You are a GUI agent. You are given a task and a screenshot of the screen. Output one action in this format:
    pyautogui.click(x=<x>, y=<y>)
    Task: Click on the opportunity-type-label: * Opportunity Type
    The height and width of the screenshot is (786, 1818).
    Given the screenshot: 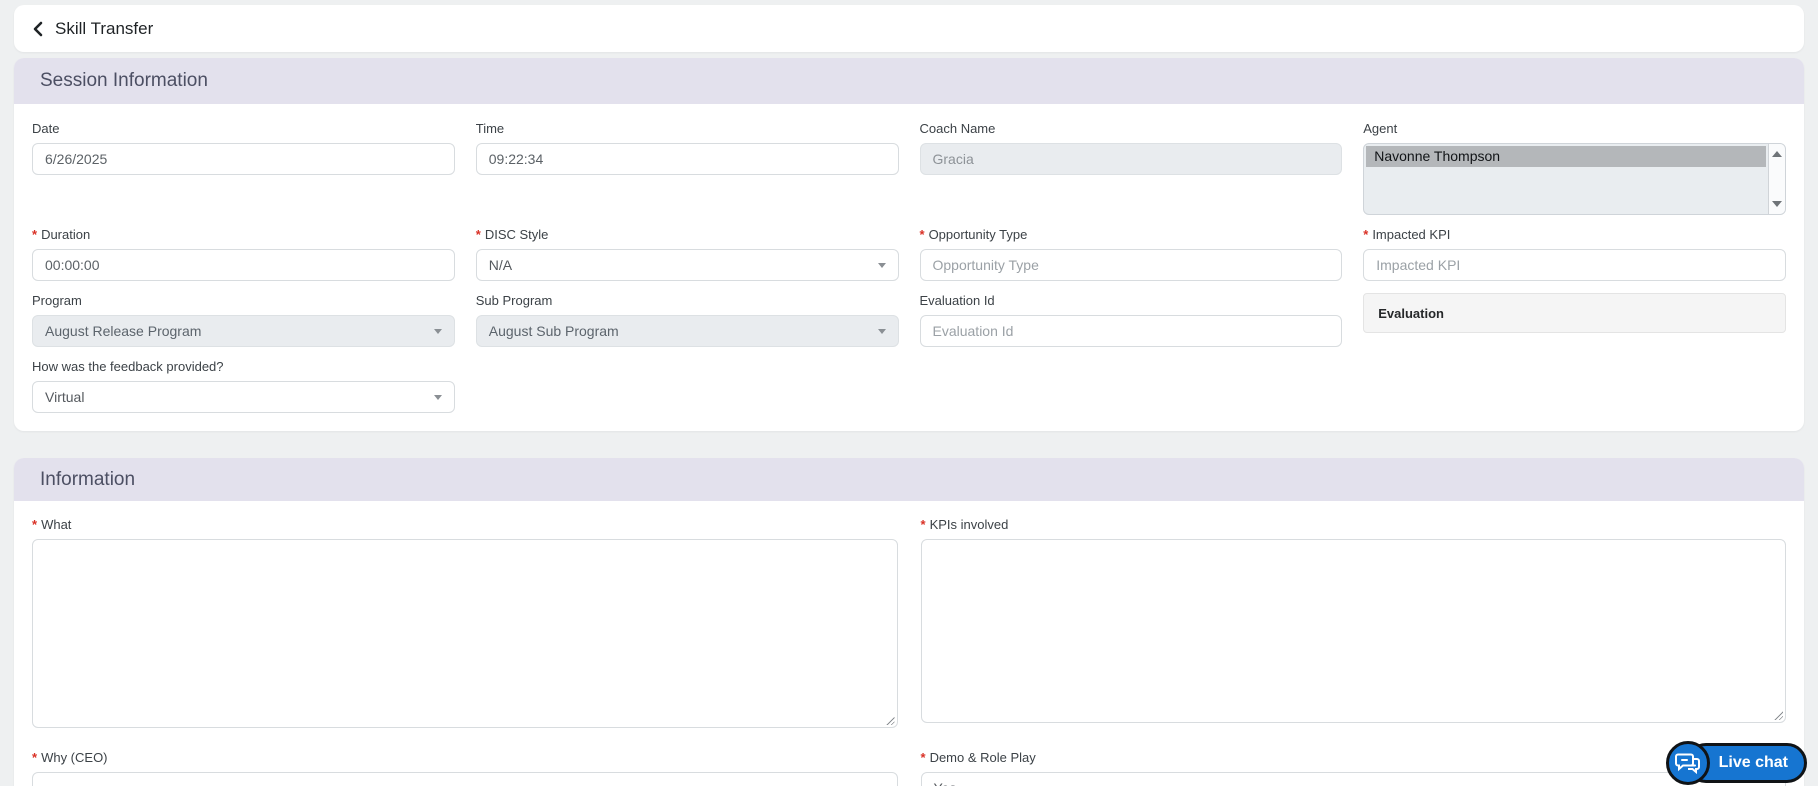 What is the action you would take?
    pyautogui.click(x=973, y=234)
    